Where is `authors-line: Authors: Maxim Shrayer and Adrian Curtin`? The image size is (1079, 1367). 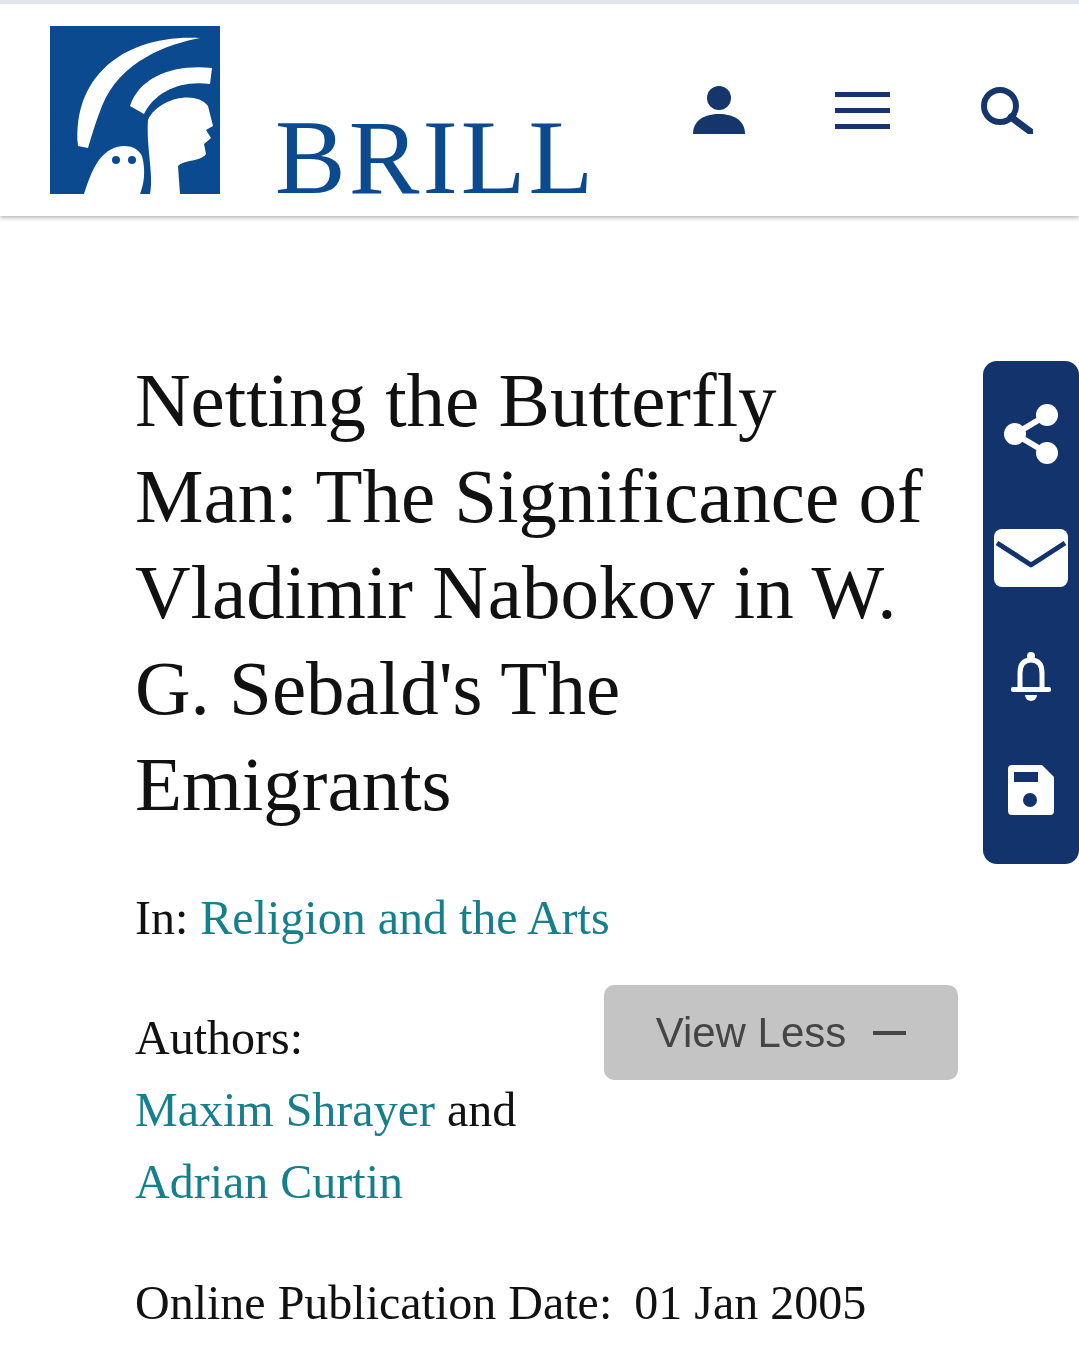
authors-line: Authors: Maxim Shrayer and Adrian Curtin is located at coordinates (326, 1110).